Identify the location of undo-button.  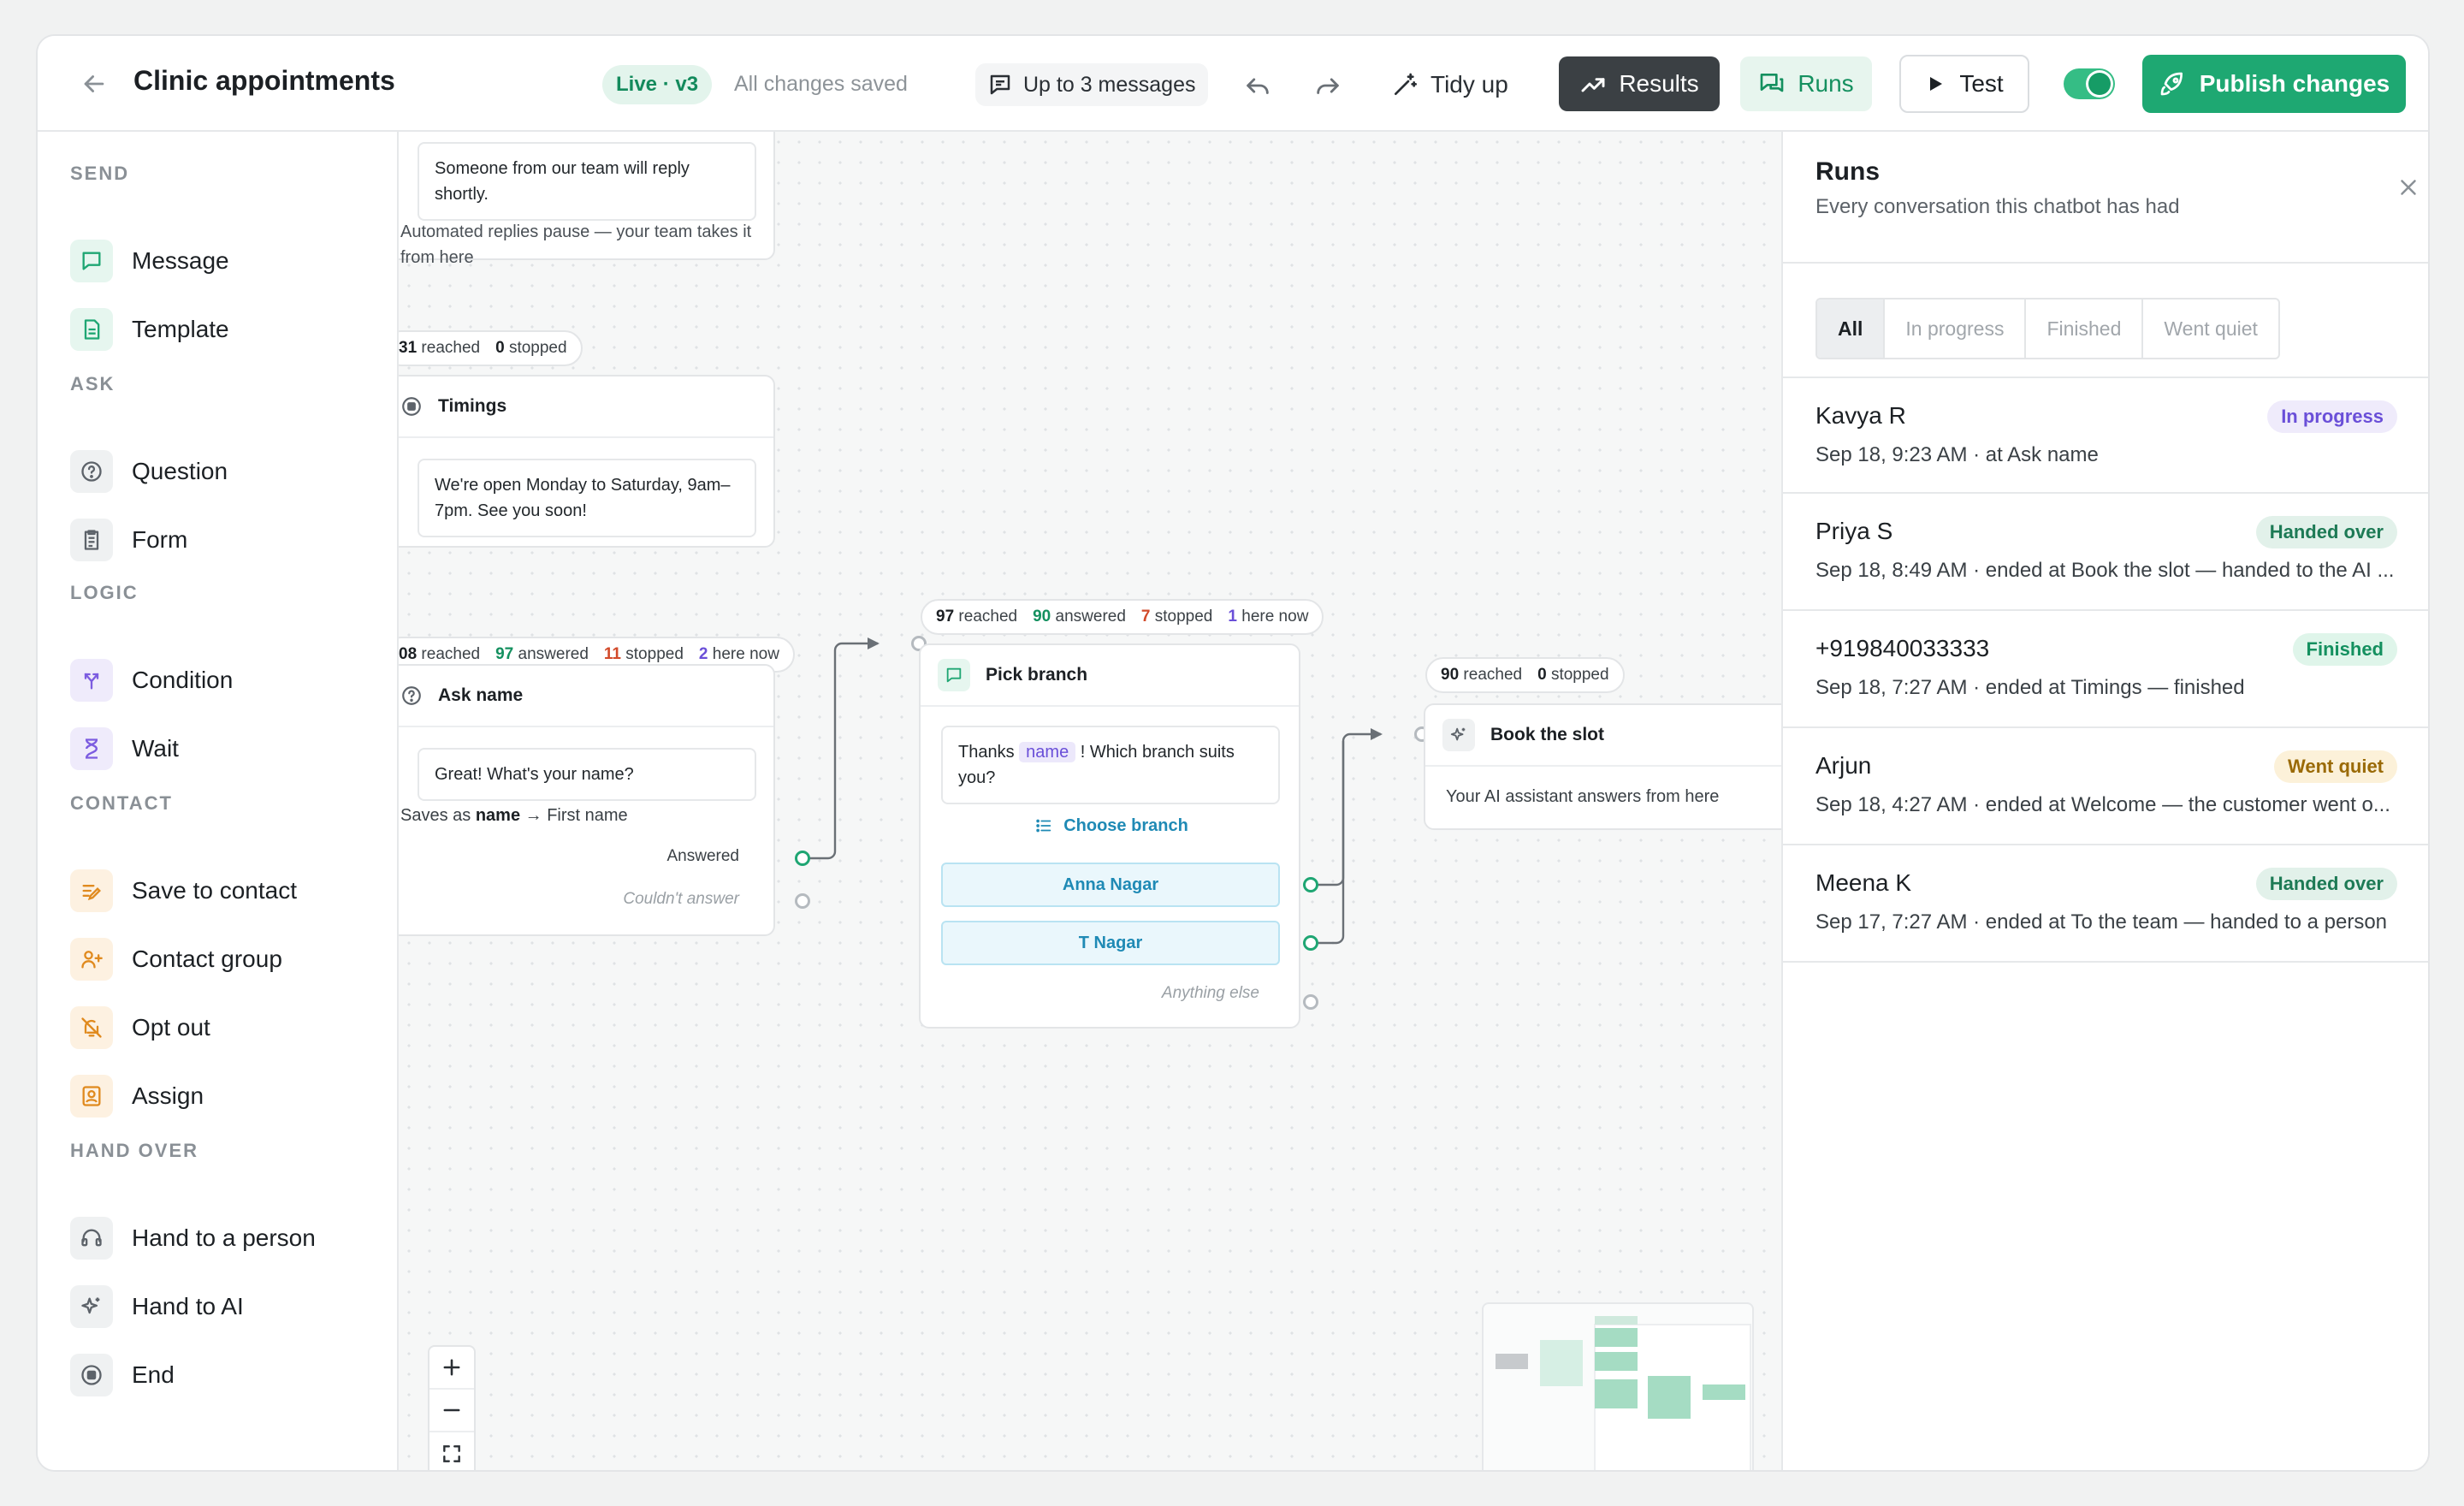
(1257, 85).